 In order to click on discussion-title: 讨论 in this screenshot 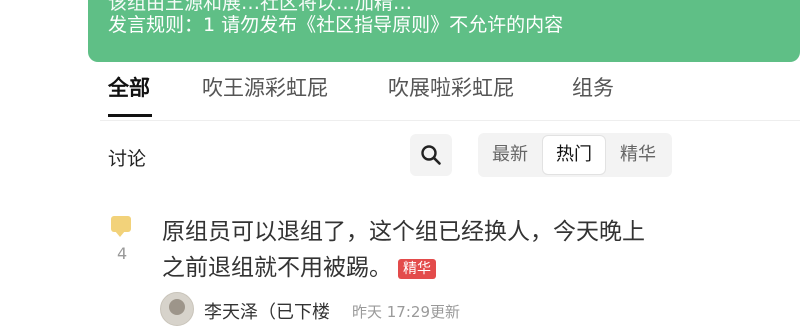, I will do `click(127, 159)`.